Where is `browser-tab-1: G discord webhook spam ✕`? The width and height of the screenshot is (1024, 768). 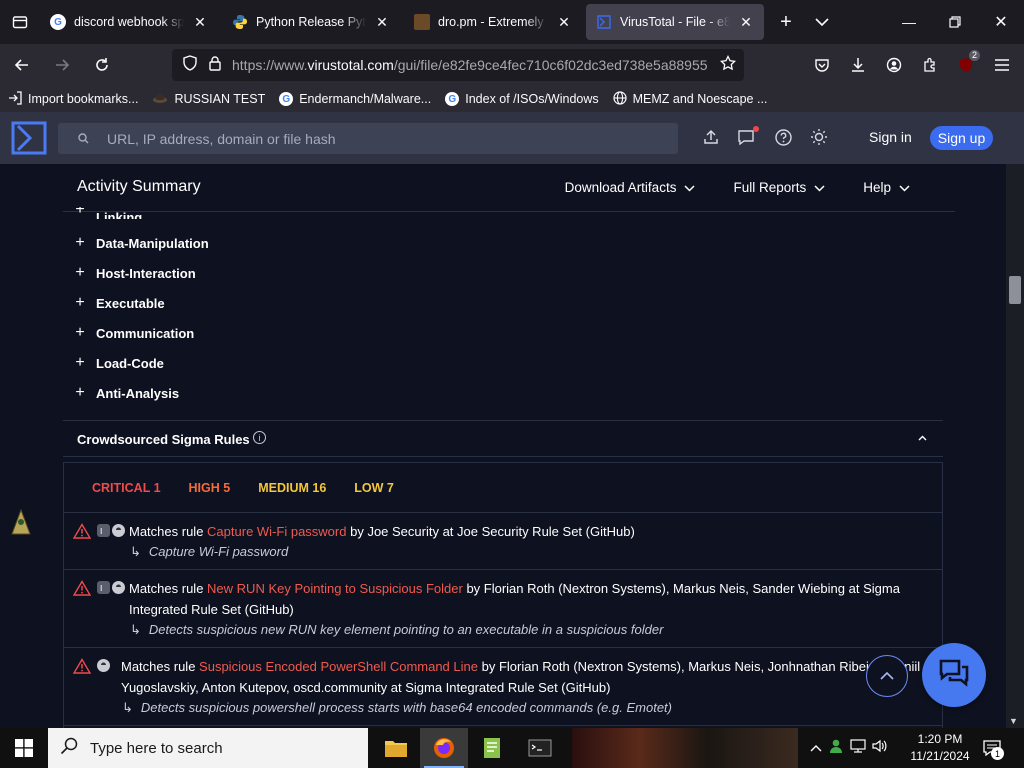 browser-tab-1: G discord webhook spam ✕ is located at coordinates (129, 22).